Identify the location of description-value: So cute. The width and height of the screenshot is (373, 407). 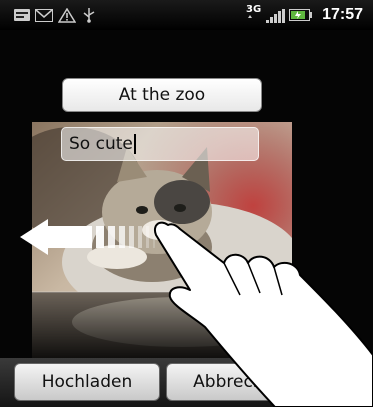
(101, 144).